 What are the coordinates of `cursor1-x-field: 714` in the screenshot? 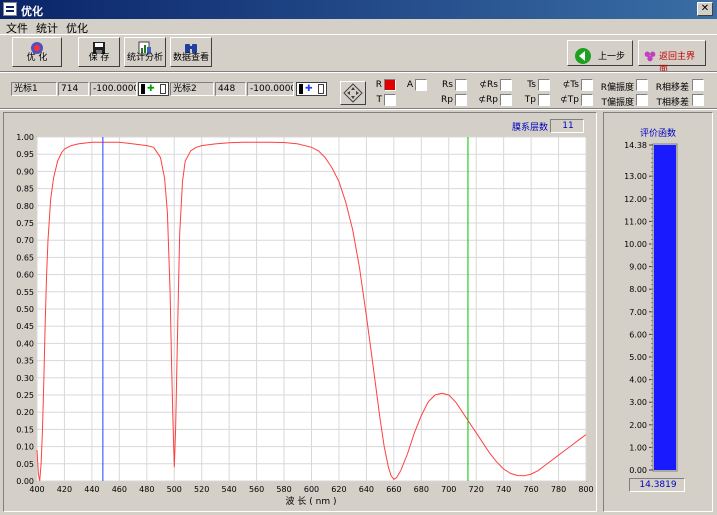 It's located at (73, 89).